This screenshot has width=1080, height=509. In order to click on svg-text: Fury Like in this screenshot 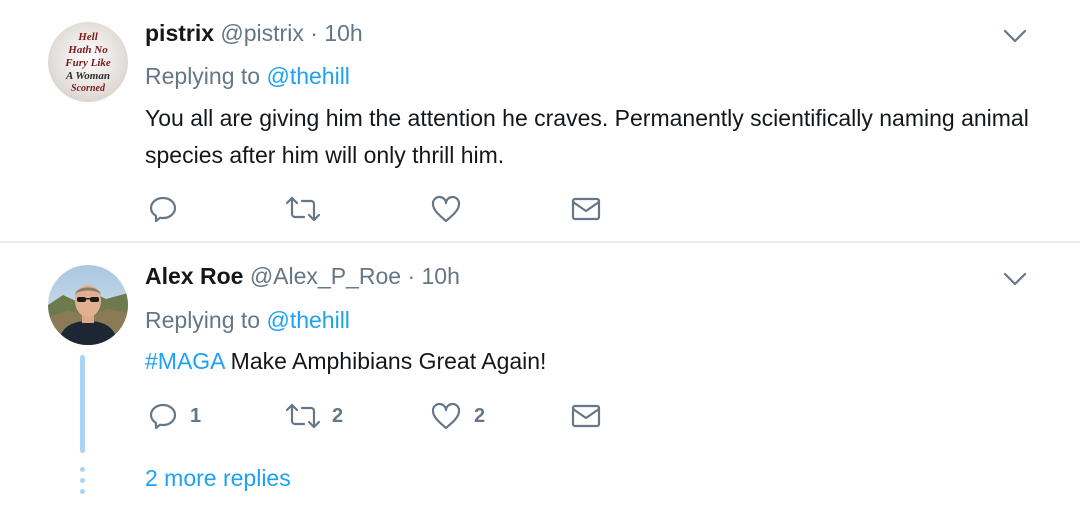, I will do `click(87, 63)`.